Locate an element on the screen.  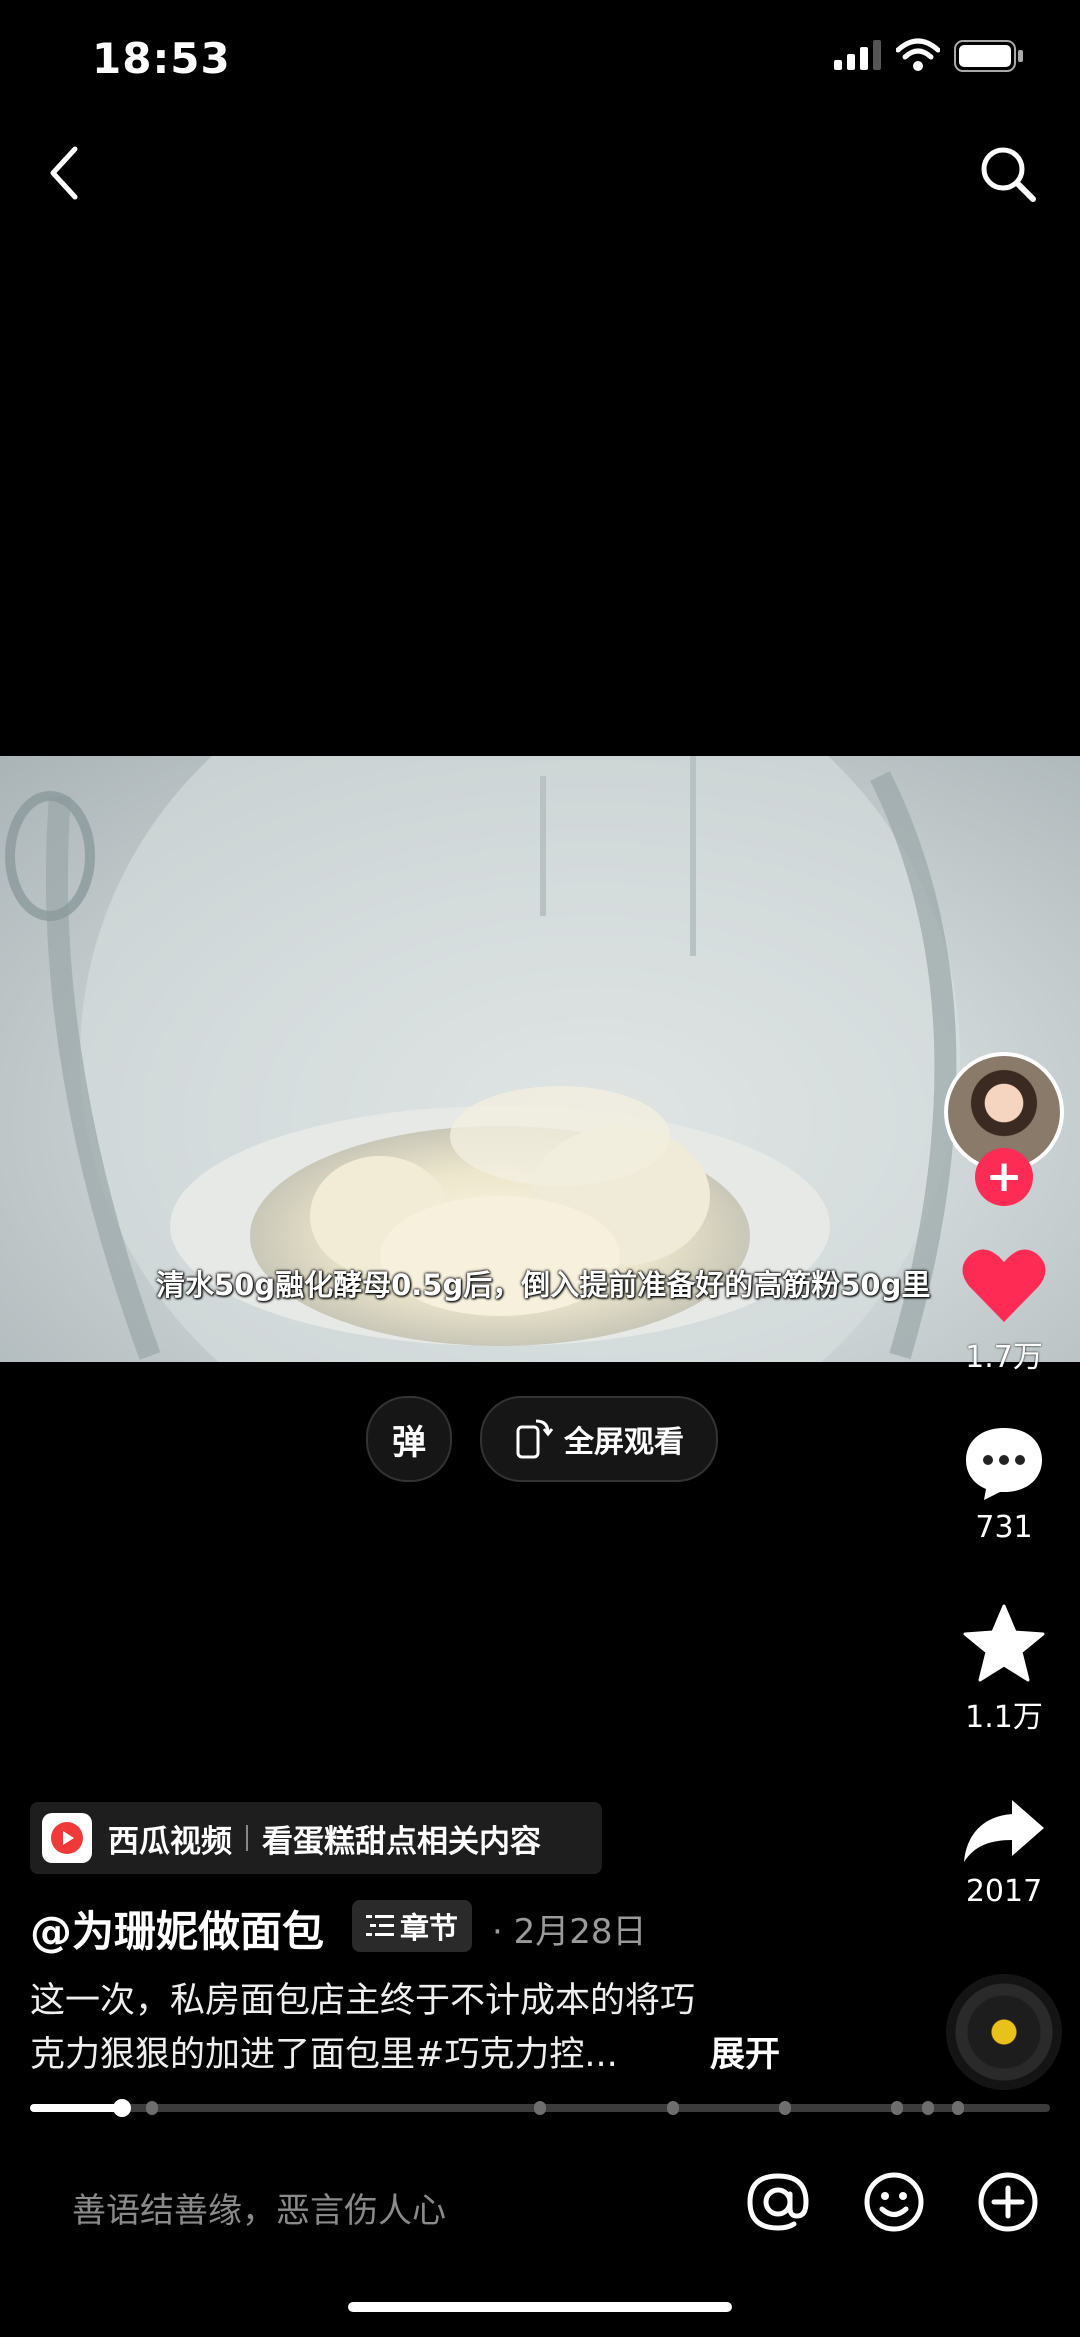
fullscreen-label: 全屏观看 is located at coordinates (624, 1442).